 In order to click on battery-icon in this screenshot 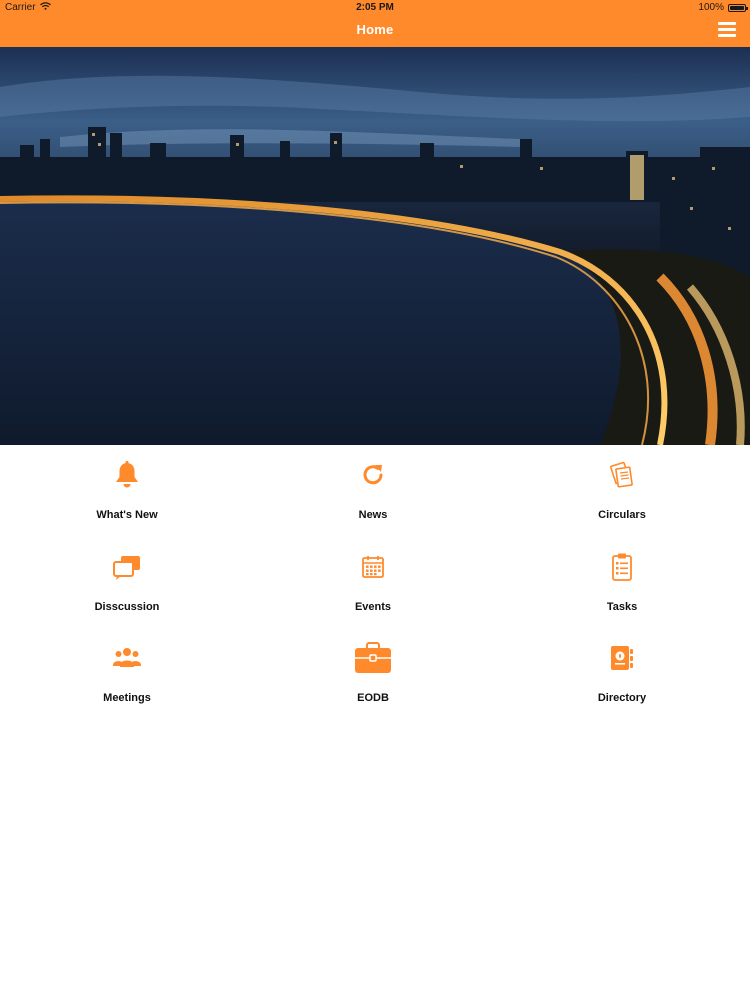, I will do `click(738, 7)`.